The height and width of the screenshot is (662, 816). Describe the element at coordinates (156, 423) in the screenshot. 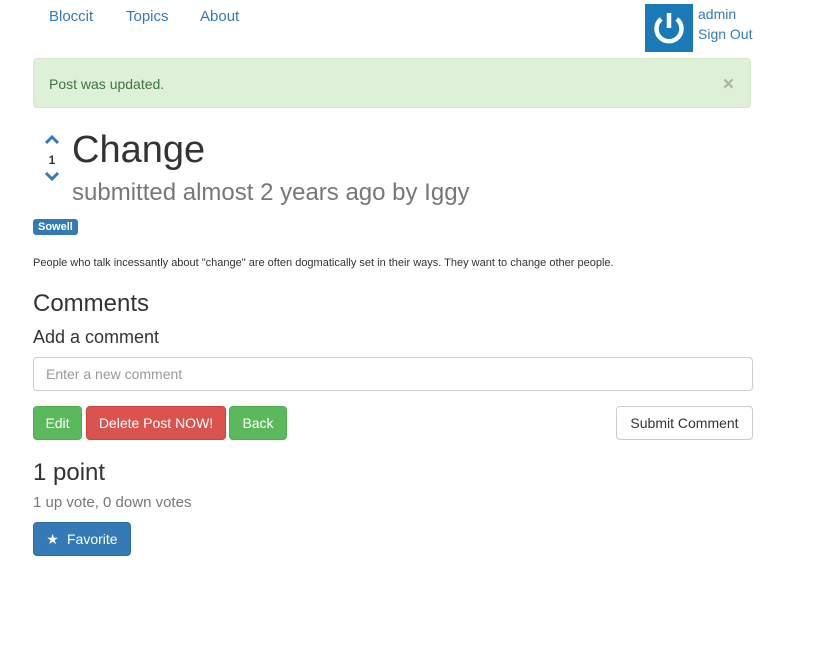

I see `delete-post-button: Delete Post NOW!` at that location.